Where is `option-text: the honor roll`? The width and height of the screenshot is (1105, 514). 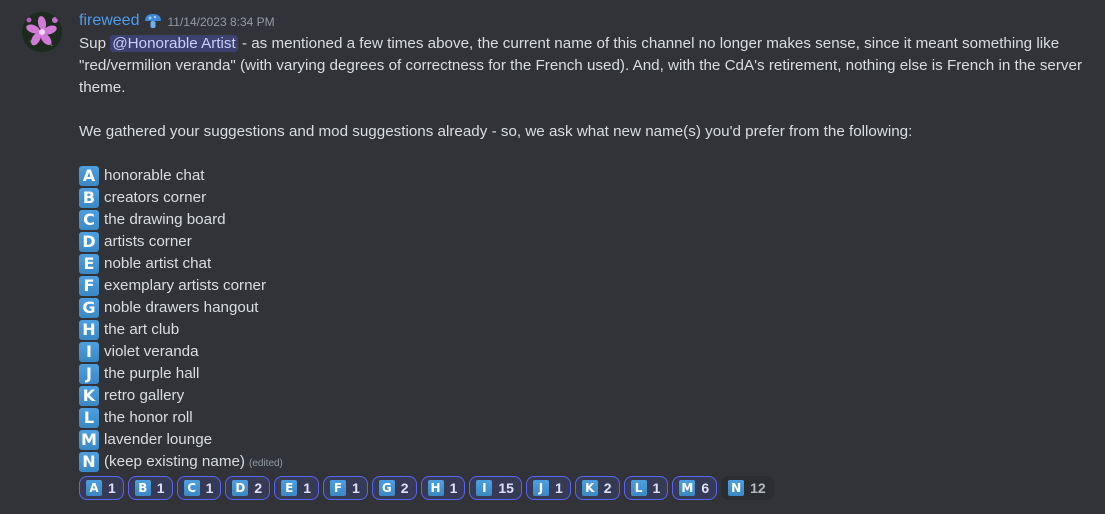
option-text: the honor roll is located at coordinates (148, 417).